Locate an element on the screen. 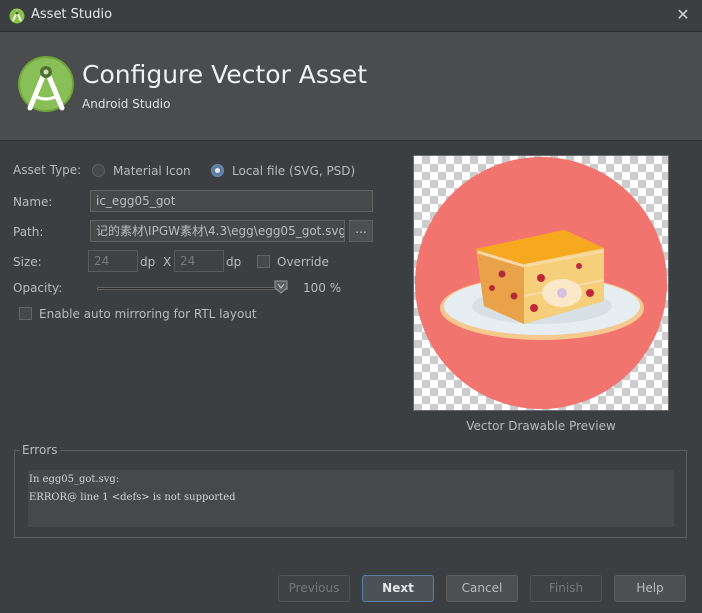  path-label: Path: is located at coordinates (28, 232).